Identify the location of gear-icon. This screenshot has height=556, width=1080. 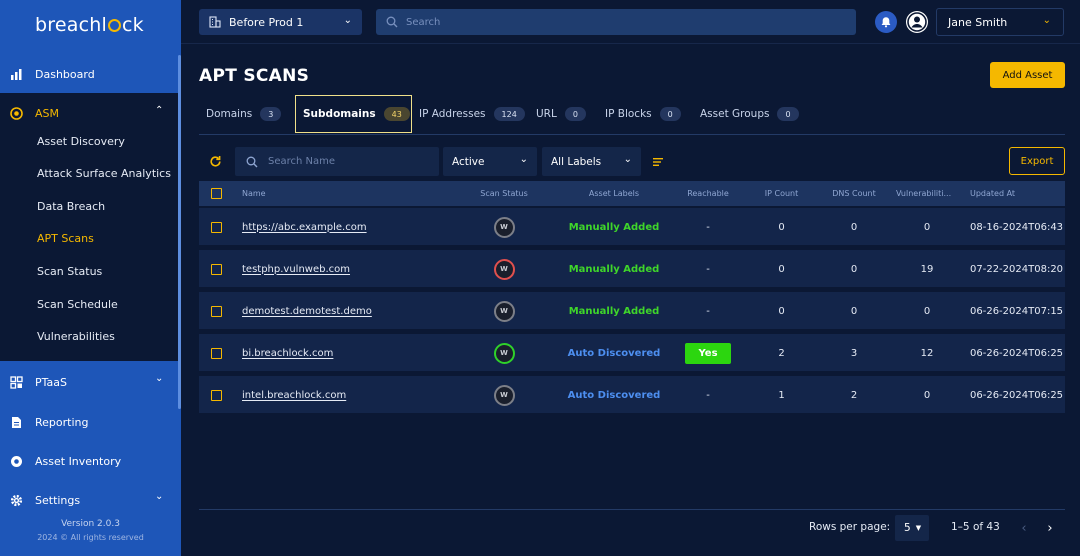
(16, 500).